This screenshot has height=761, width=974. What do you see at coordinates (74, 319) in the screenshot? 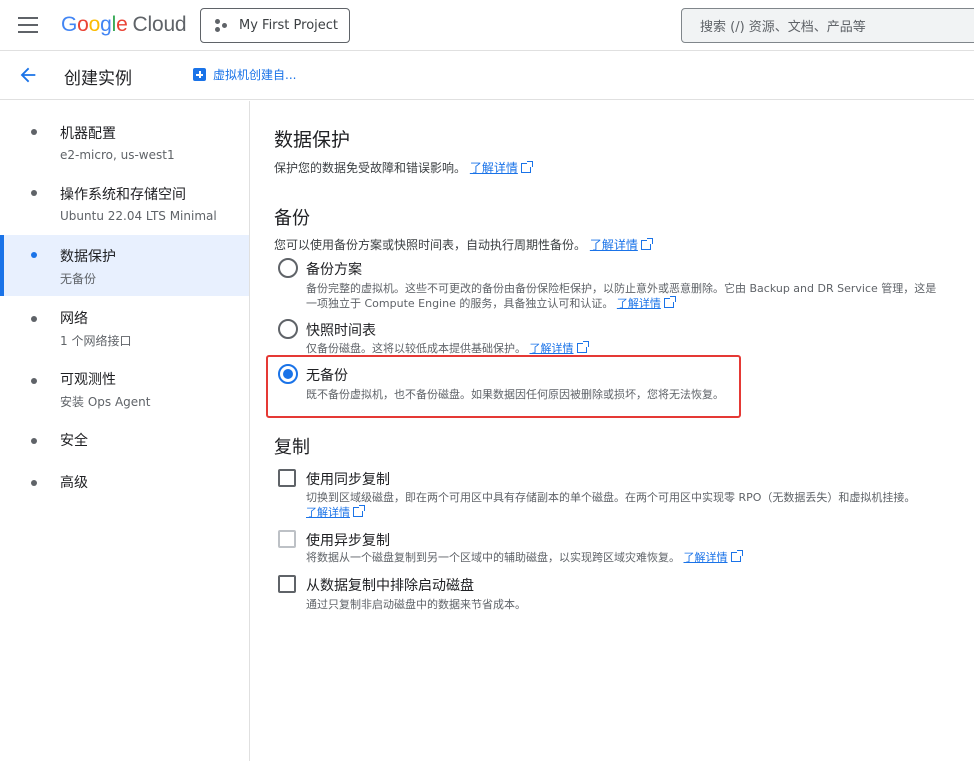
I see `sidebar-item-label: 网络` at bounding box center [74, 319].